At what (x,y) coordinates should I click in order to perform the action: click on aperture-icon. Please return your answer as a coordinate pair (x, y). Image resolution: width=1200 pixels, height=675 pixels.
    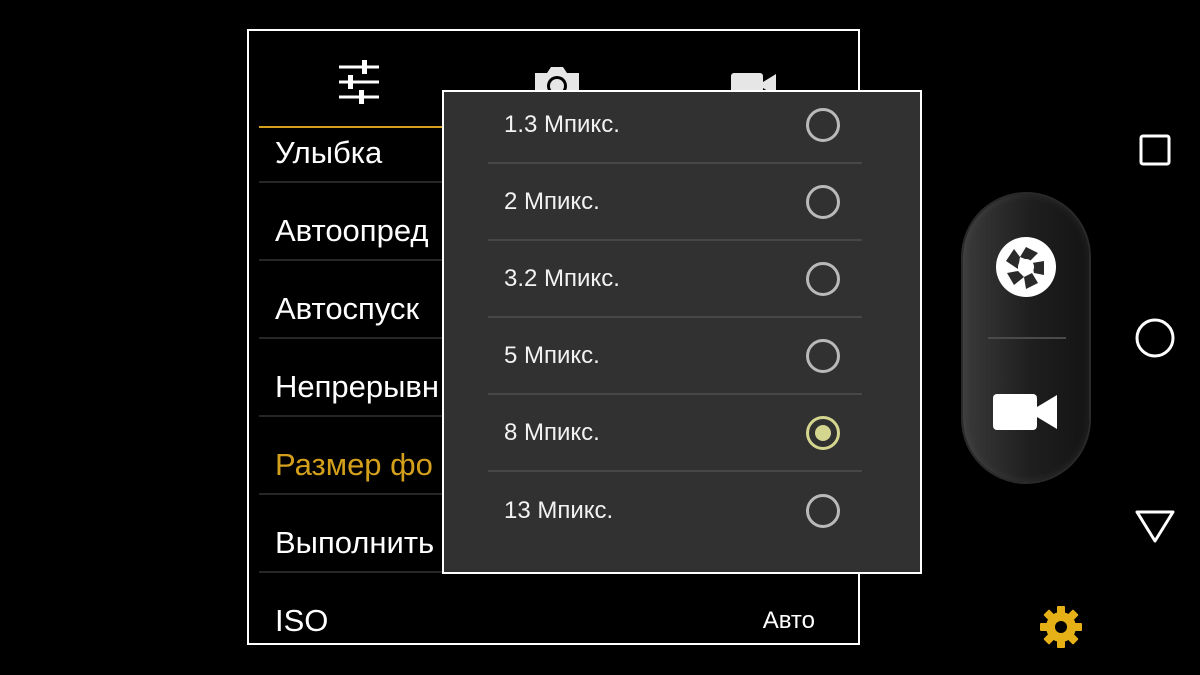
    Looking at the image, I should click on (1026, 267).